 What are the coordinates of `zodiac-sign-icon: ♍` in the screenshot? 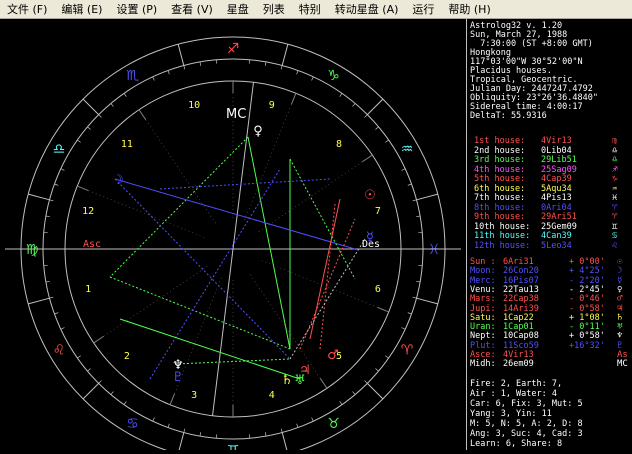 It's located at (32, 250).